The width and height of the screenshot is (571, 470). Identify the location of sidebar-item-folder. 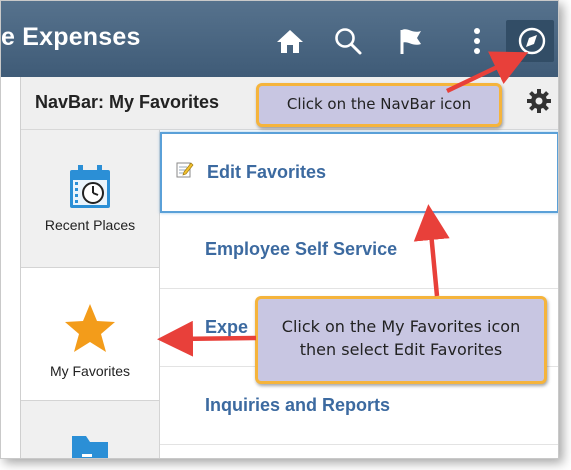
(90, 429).